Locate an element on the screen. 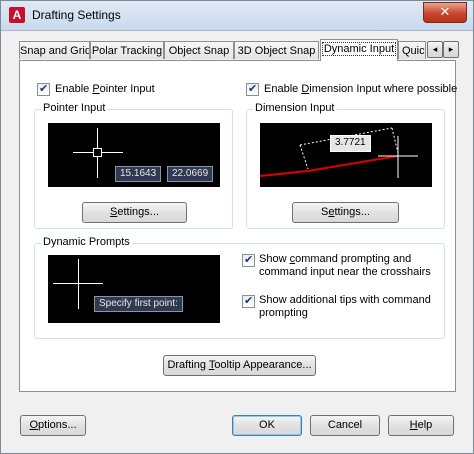 The height and width of the screenshot is (454, 474). ok-button: OK is located at coordinates (267, 425).